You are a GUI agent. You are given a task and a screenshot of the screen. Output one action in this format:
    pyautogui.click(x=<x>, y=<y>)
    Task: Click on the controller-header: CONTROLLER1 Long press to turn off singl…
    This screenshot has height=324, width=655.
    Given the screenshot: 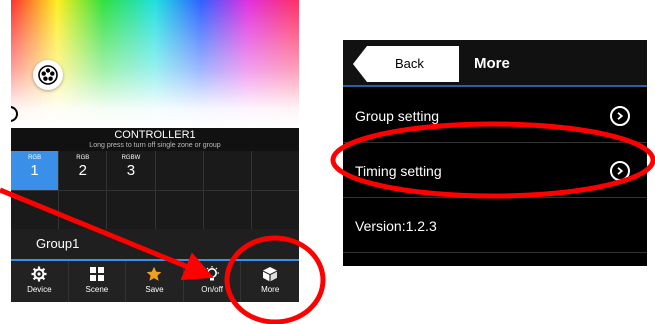 What is the action you would take?
    pyautogui.click(x=155, y=139)
    